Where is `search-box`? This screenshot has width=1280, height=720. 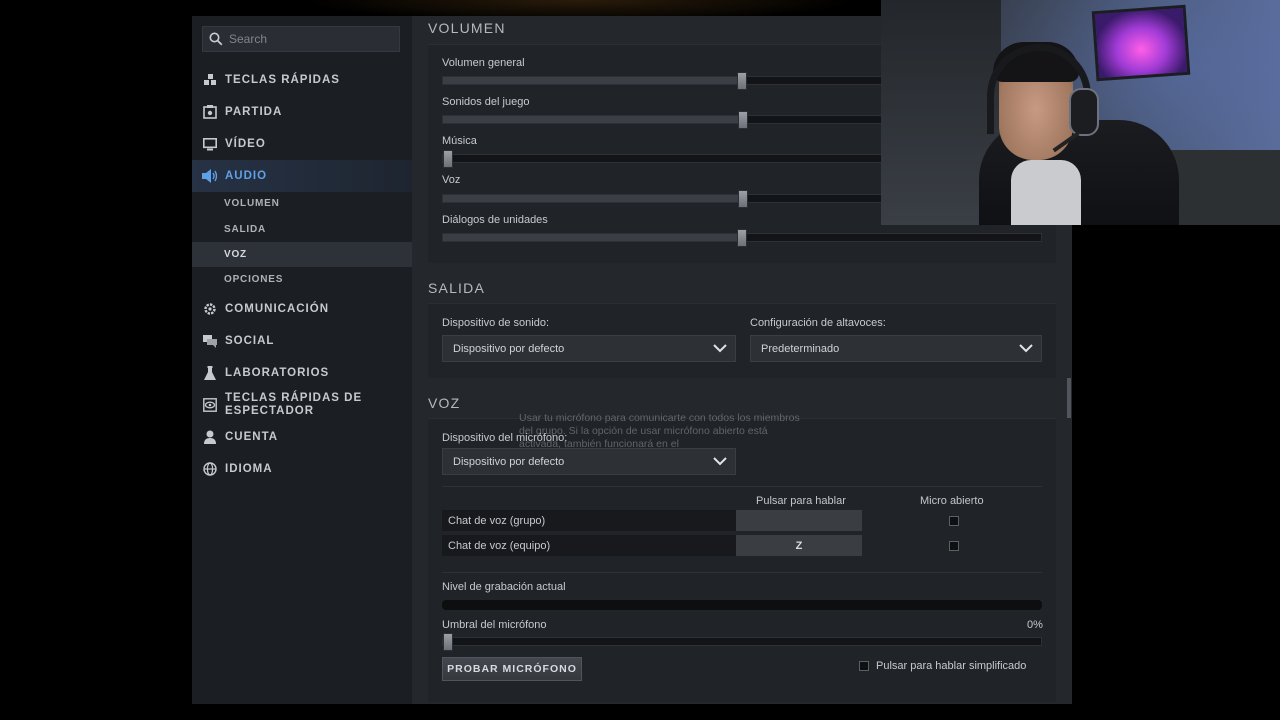
search-box is located at coordinates (301, 39).